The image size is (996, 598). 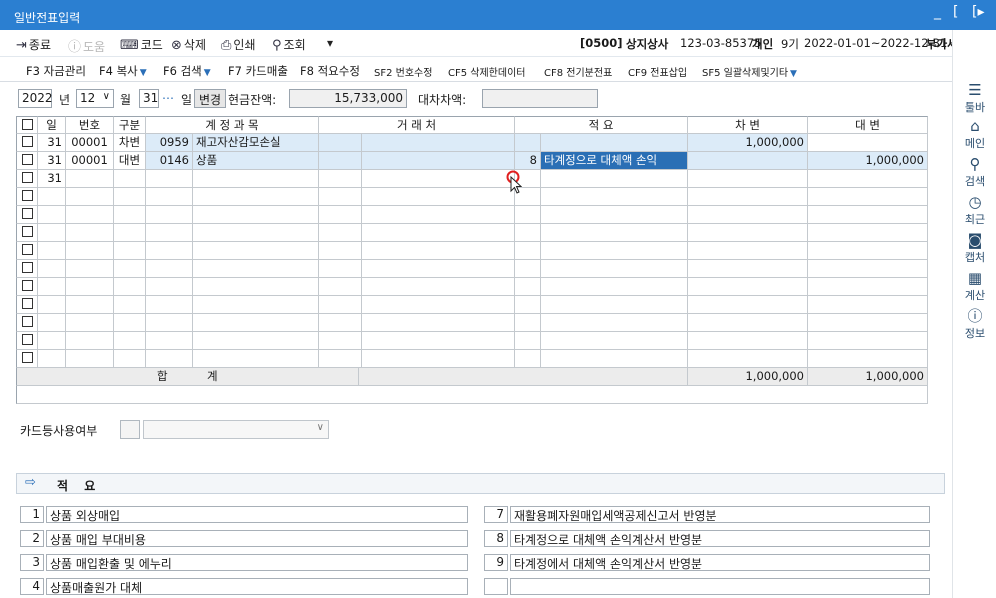 I want to click on delete-button: ⊗ 삭제, so click(x=188, y=44).